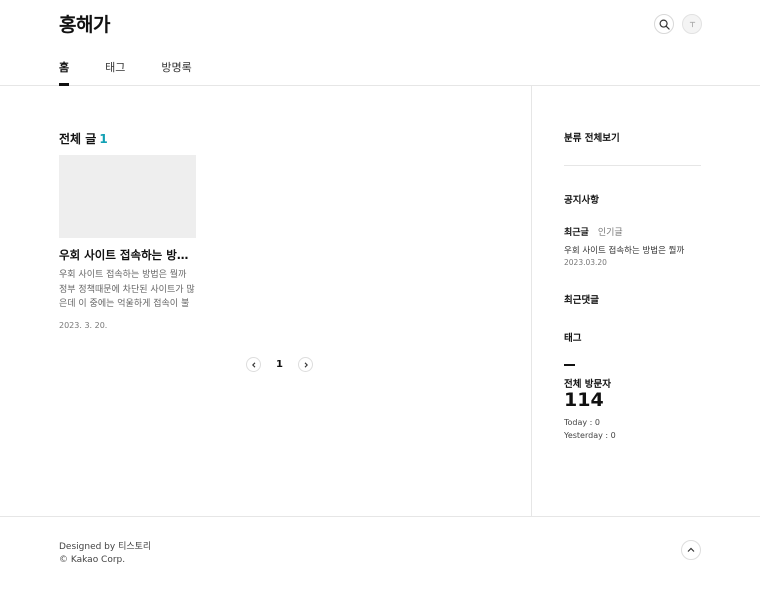  What do you see at coordinates (593, 231) in the screenshot?
I see `post-tabs: 최근글 인기글` at bounding box center [593, 231].